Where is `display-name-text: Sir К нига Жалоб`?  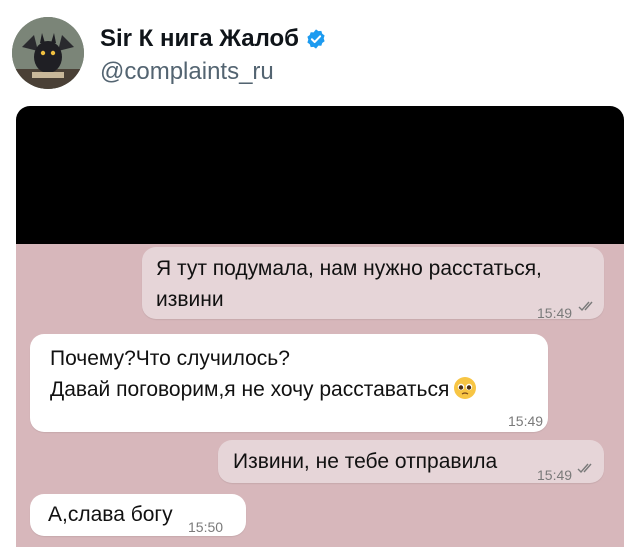 display-name-text: Sir К нига Жалоб is located at coordinates (200, 38).